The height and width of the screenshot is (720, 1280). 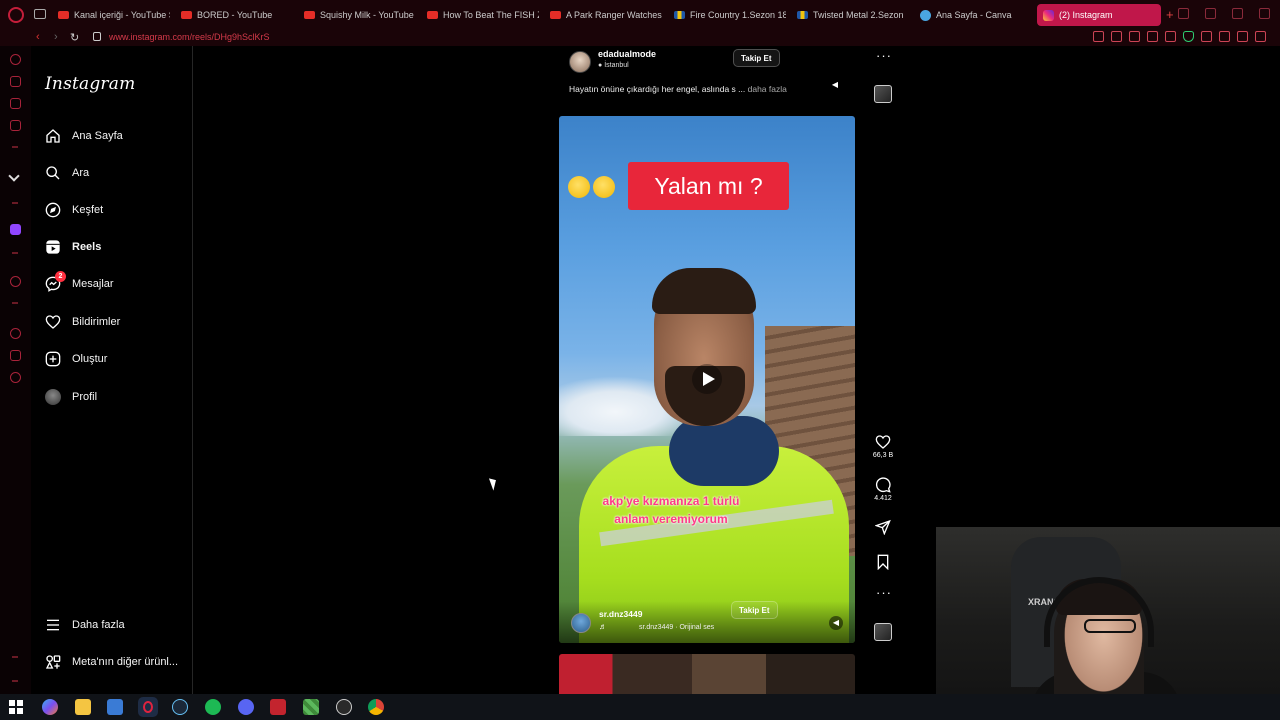 What do you see at coordinates (767, 89) in the screenshot?
I see `caption-more-link: daha fazla` at bounding box center [767, 89].